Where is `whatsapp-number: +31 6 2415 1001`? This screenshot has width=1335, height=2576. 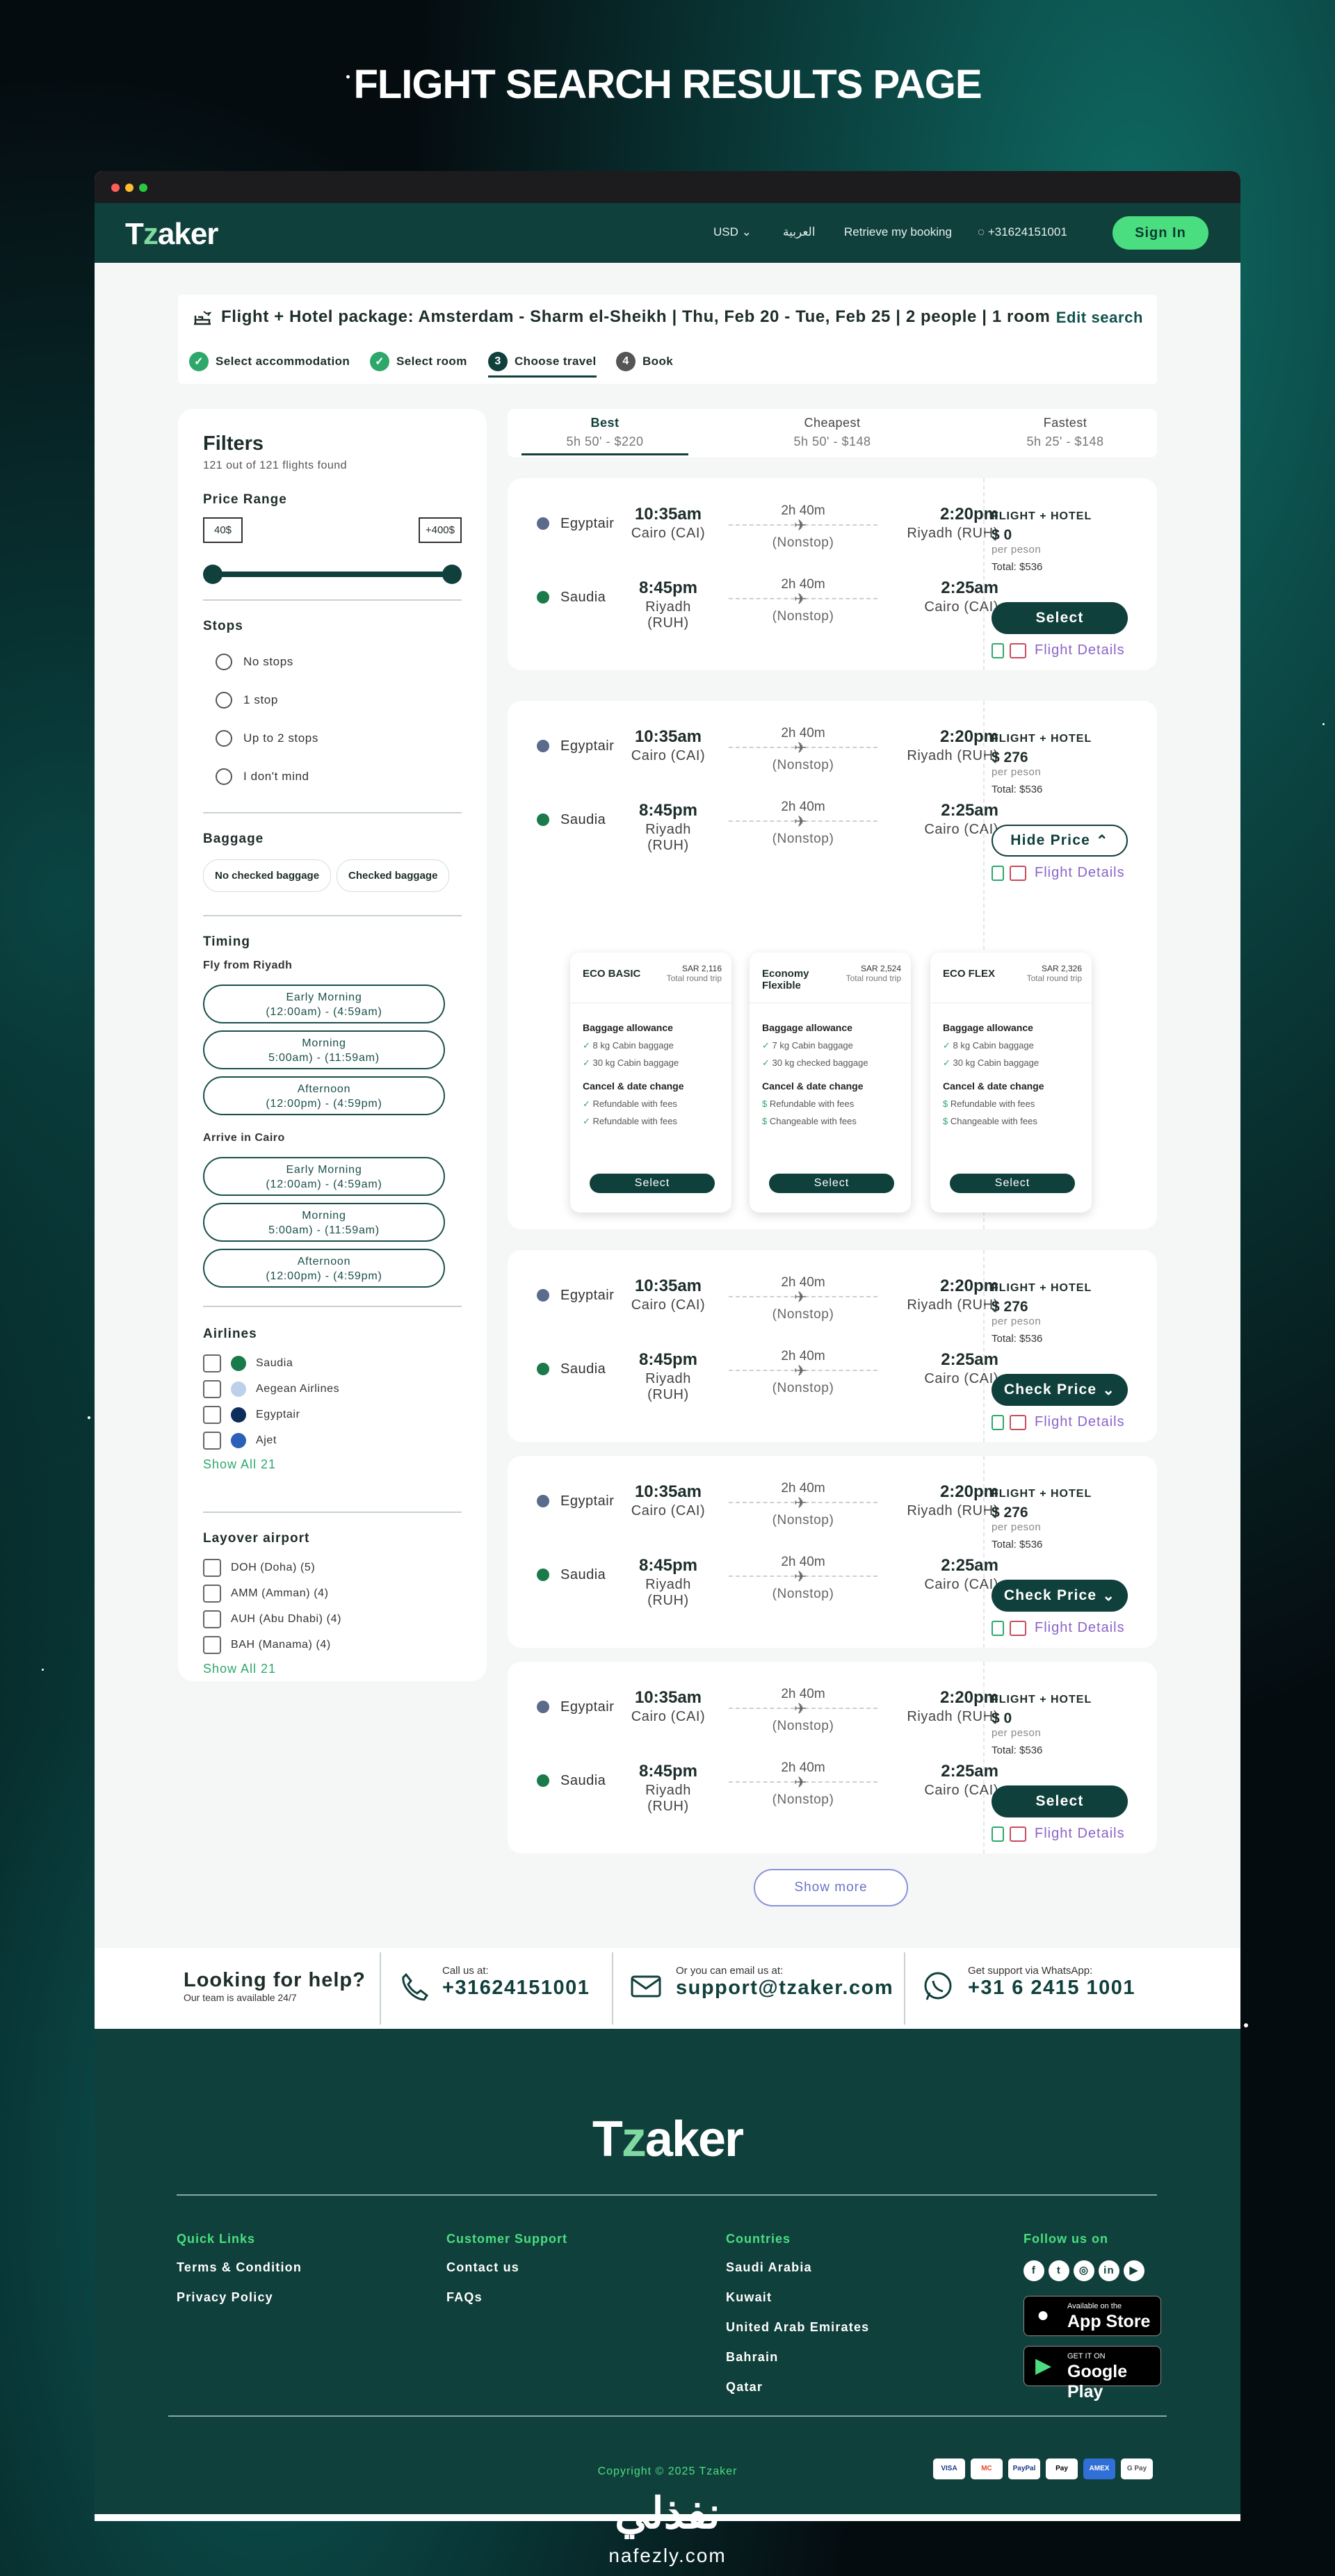
whatsapp-number: +31 6 2415 1001 is located at coordinates (1051, 1988).